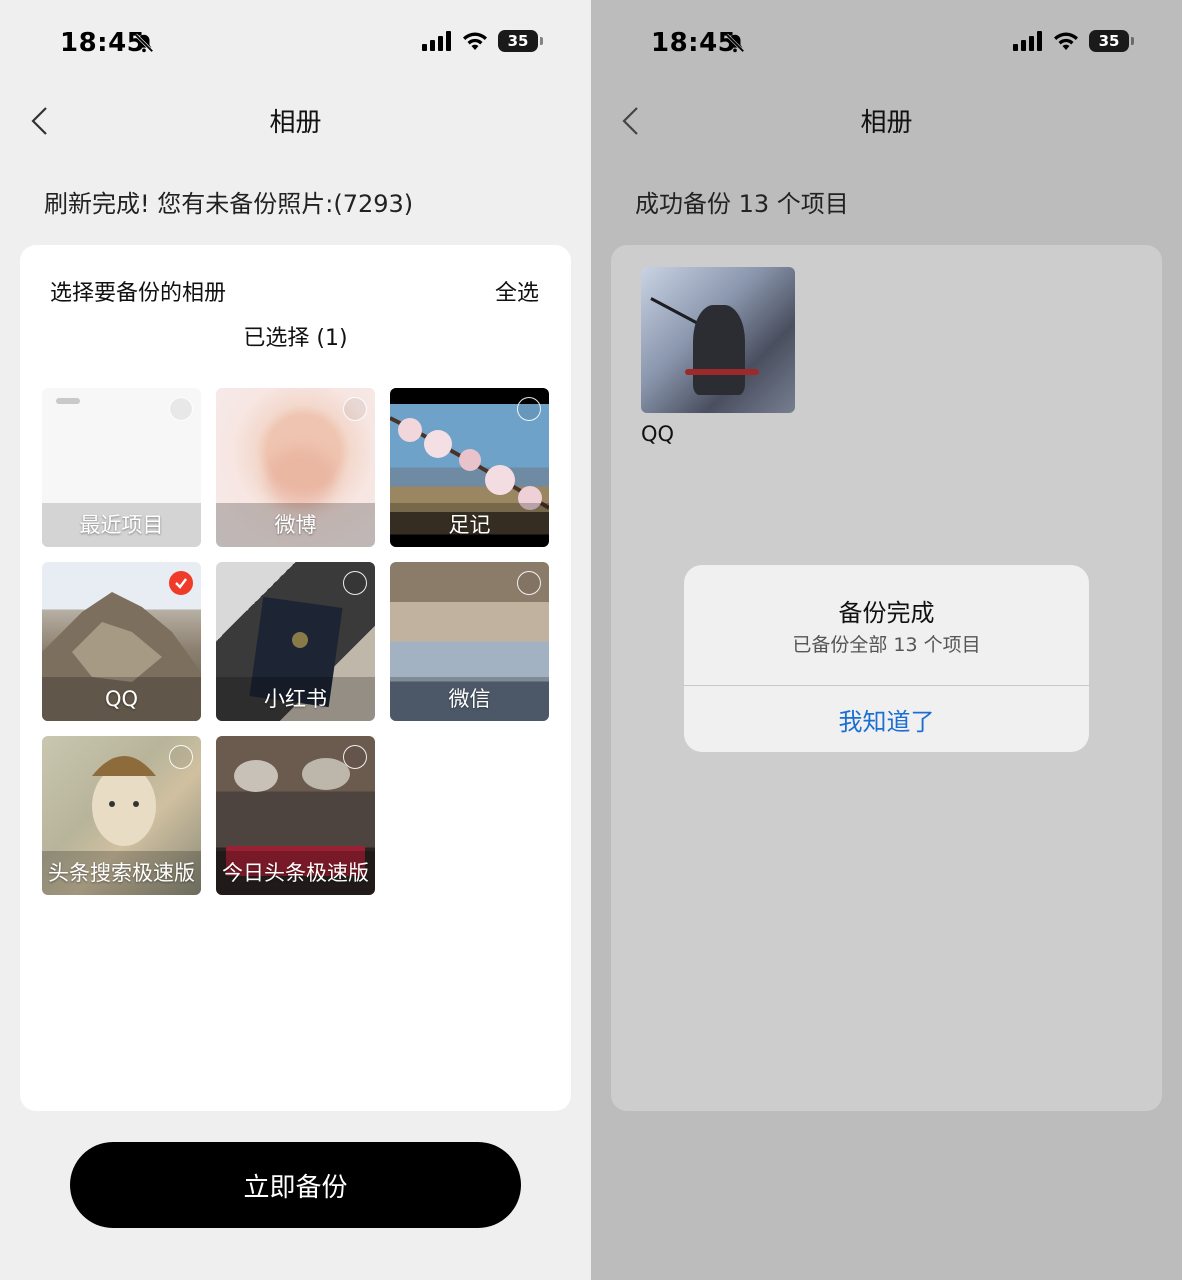 The width and height of the screenshot is (1182, 1280). I want to click on got-it-button: 我知道了, so click(886, 719).